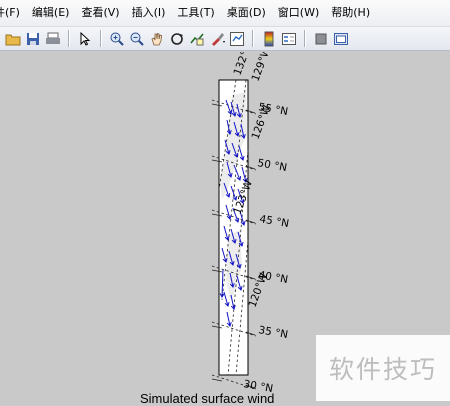  I want to click on figure-title: Simulated surface wind, so click(207, 398).